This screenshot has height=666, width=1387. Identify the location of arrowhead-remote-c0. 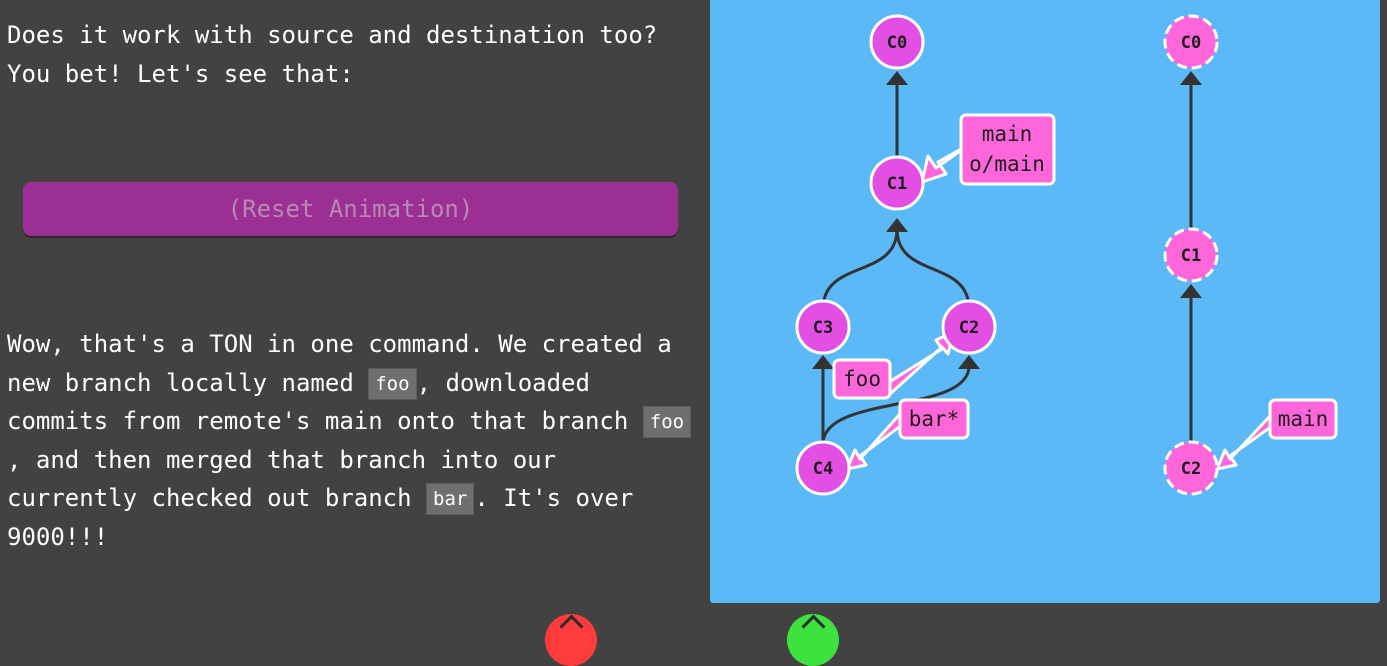
(1191, 78).